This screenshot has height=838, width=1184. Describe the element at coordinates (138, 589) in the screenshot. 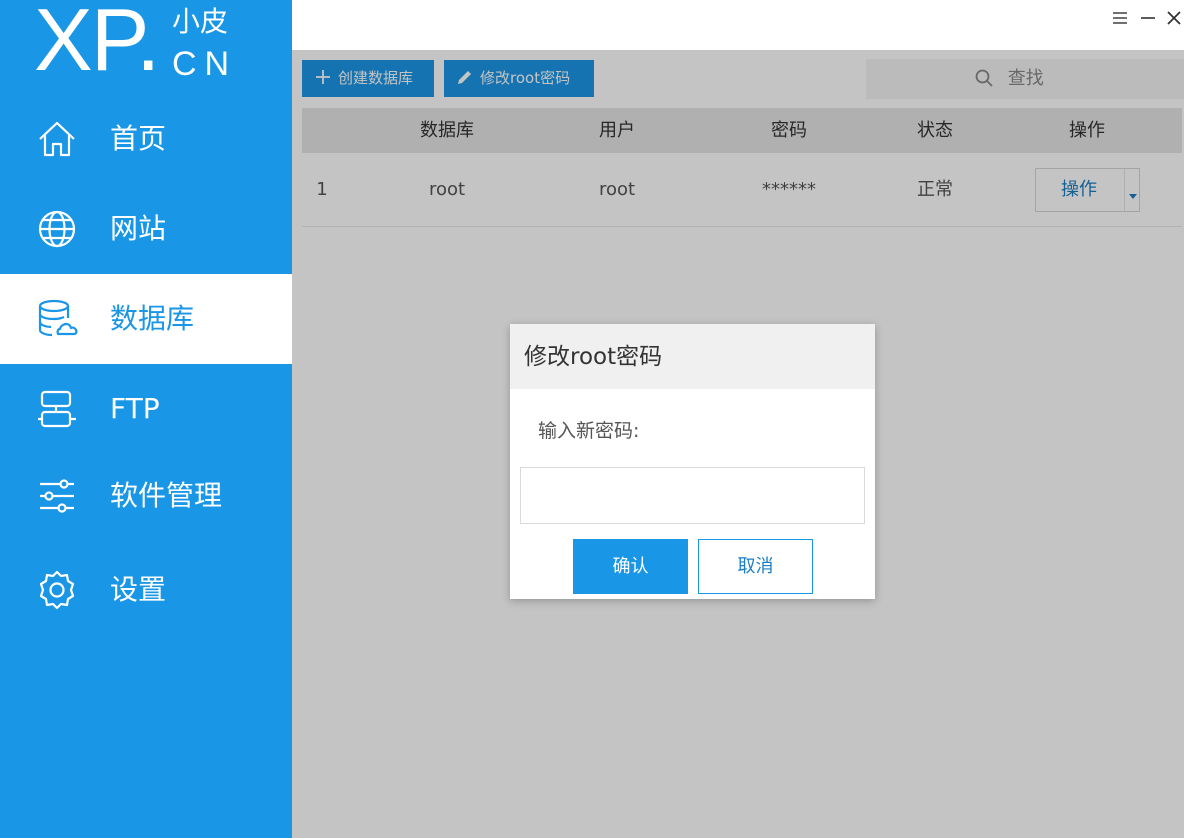

I see `sidebar-item-label: 设置` at that location.